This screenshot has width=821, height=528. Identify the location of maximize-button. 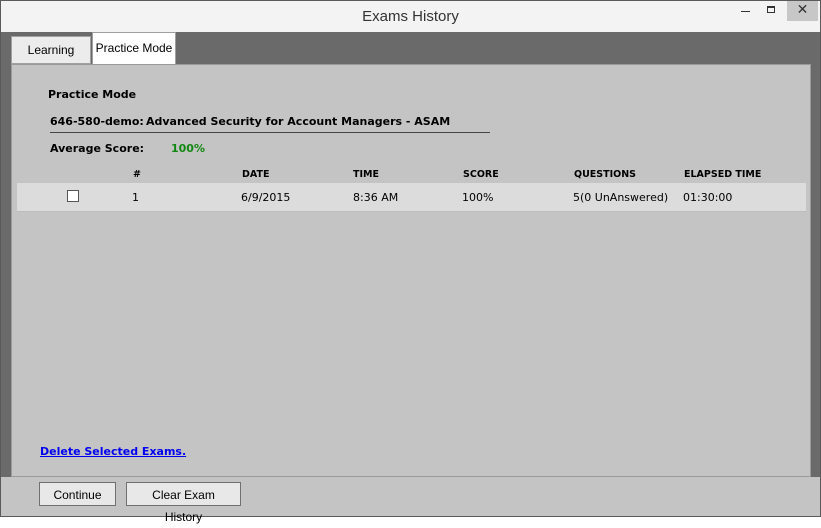
(772, 11).